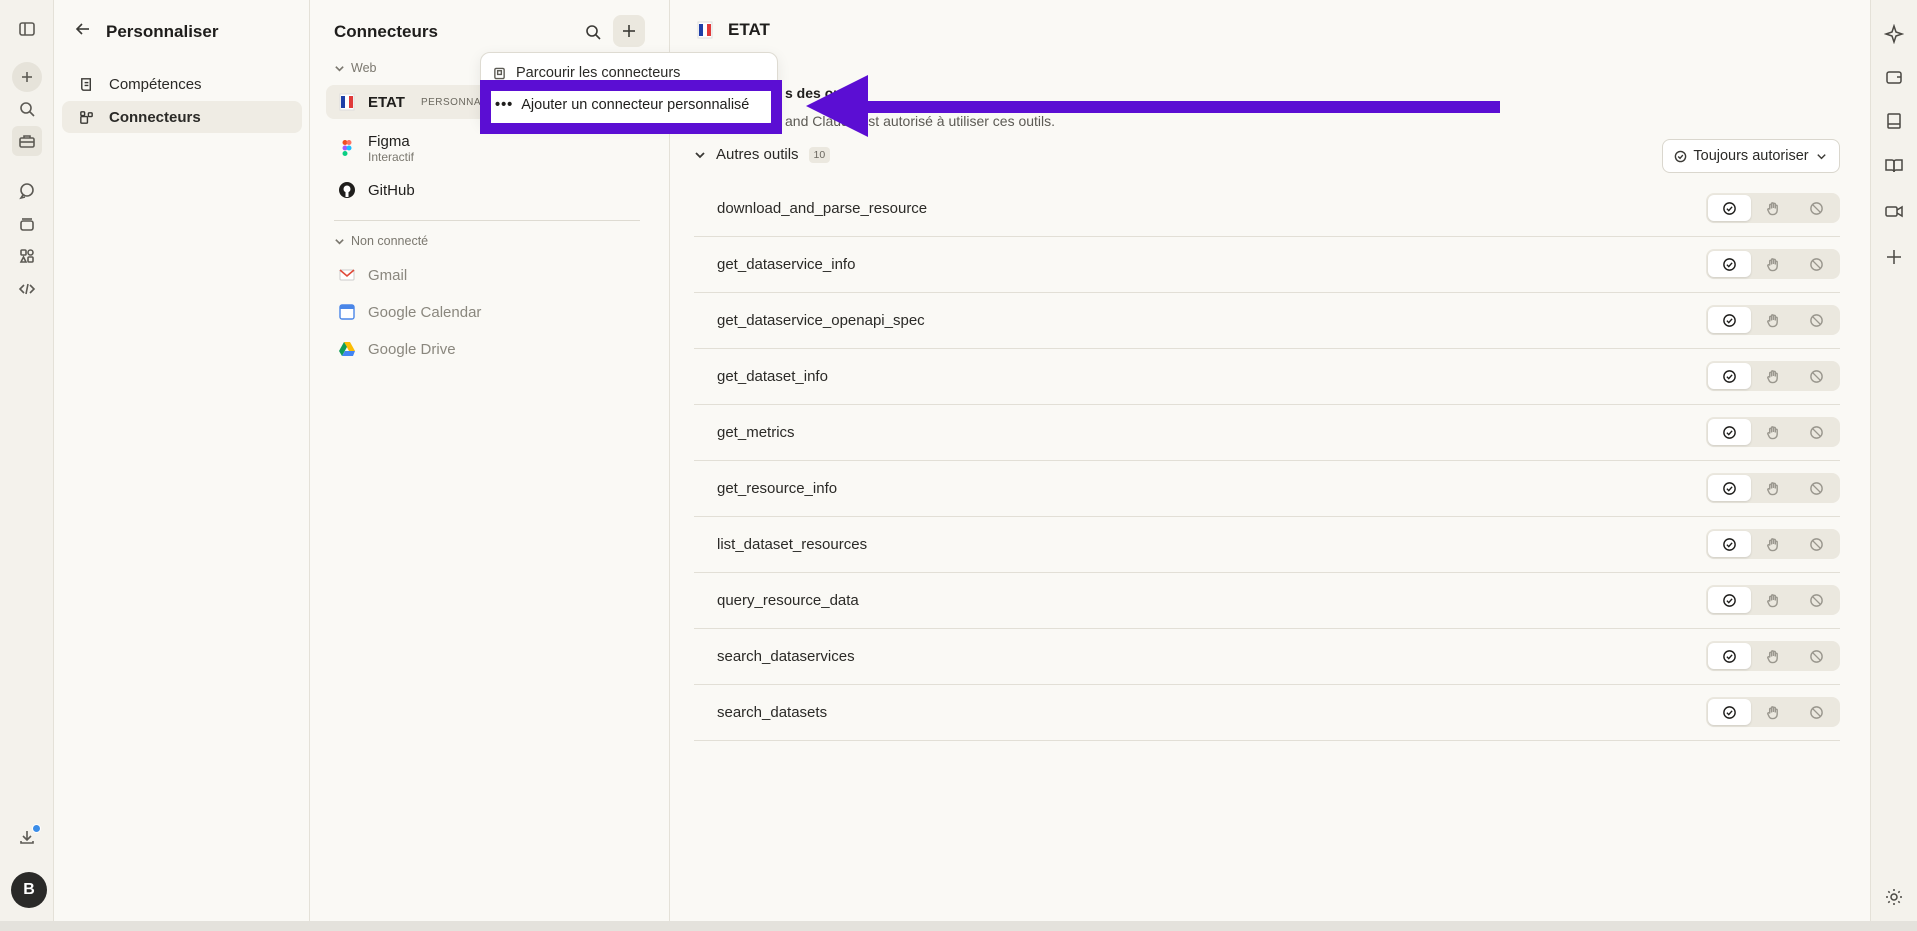 The width and height of the screenshot is (1917, 931). Describe the element at coordinates (386, 102) in the screenshot. I see `connector-name: ETAT` at that location.